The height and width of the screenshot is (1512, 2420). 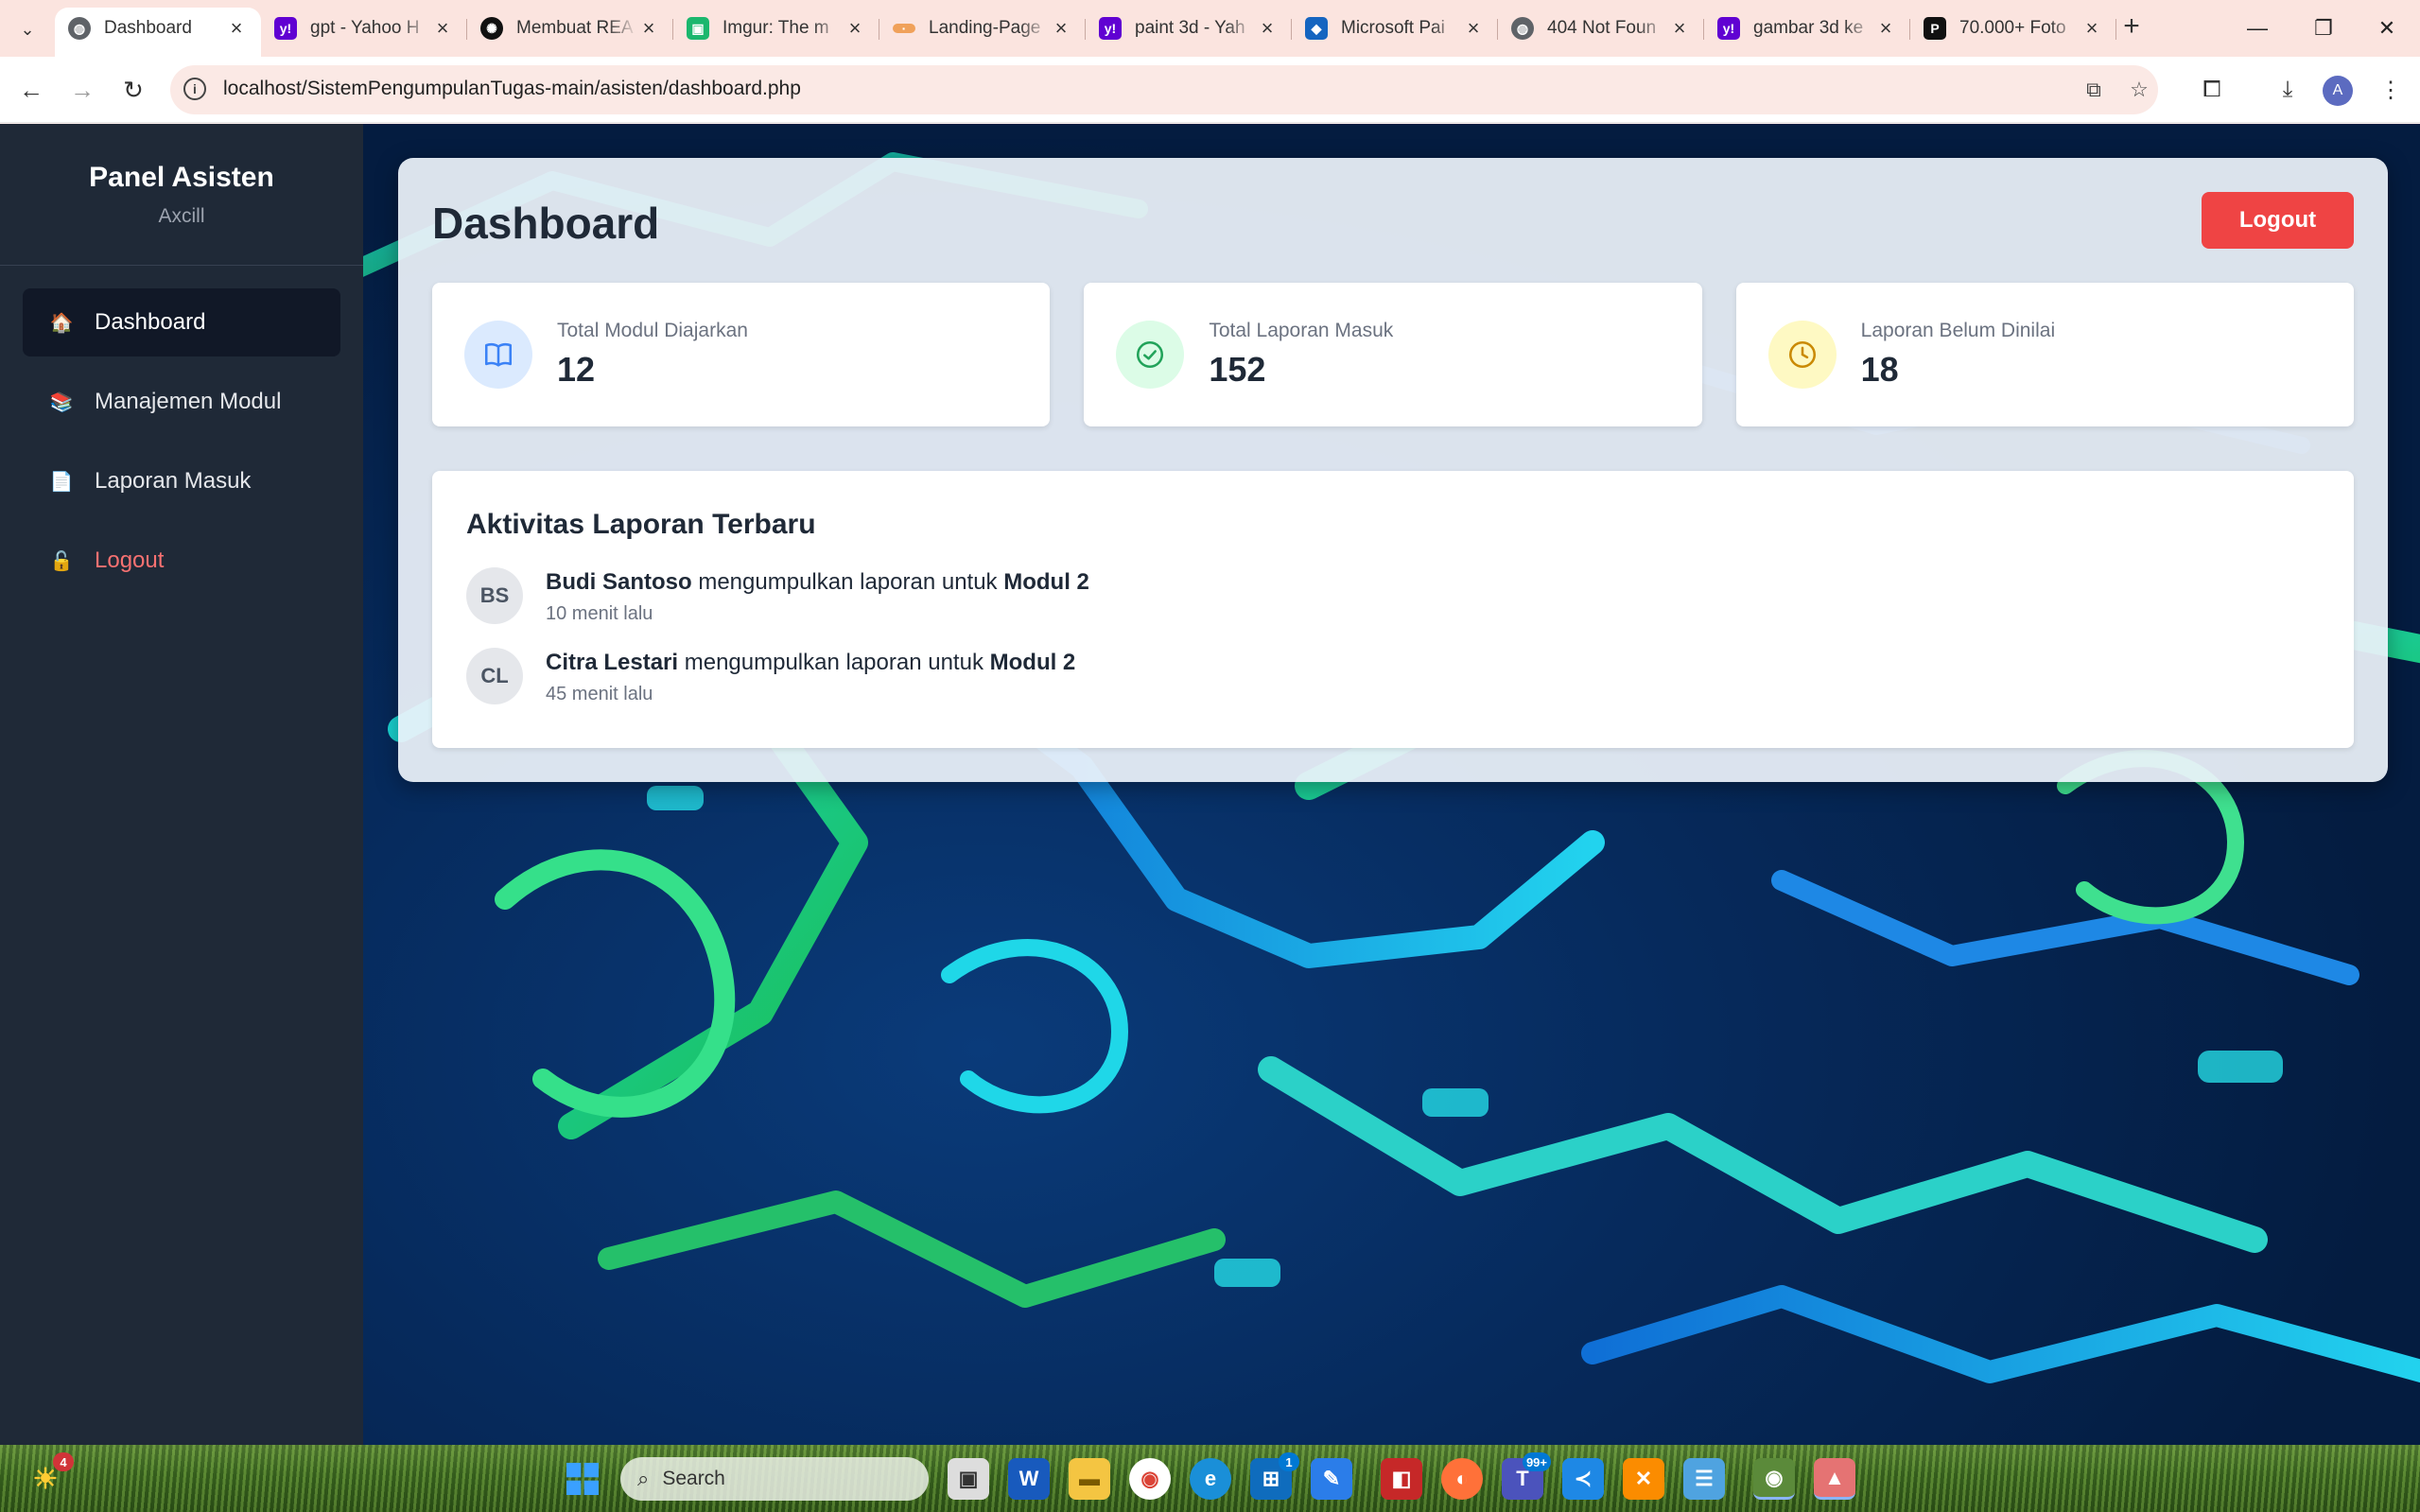 What do you see at coordinates (182, 561) in the screenshot?
I see `sidebar-item-logout: 🔓 Logout` at bounding box center [182, 561].